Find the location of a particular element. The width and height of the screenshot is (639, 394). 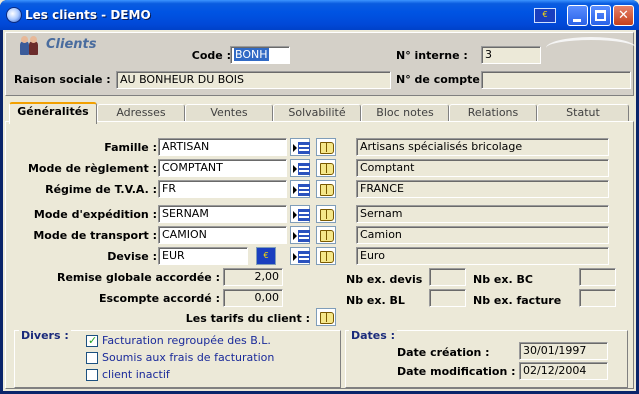

nb-bl-input is located at coordinates (447, 298).